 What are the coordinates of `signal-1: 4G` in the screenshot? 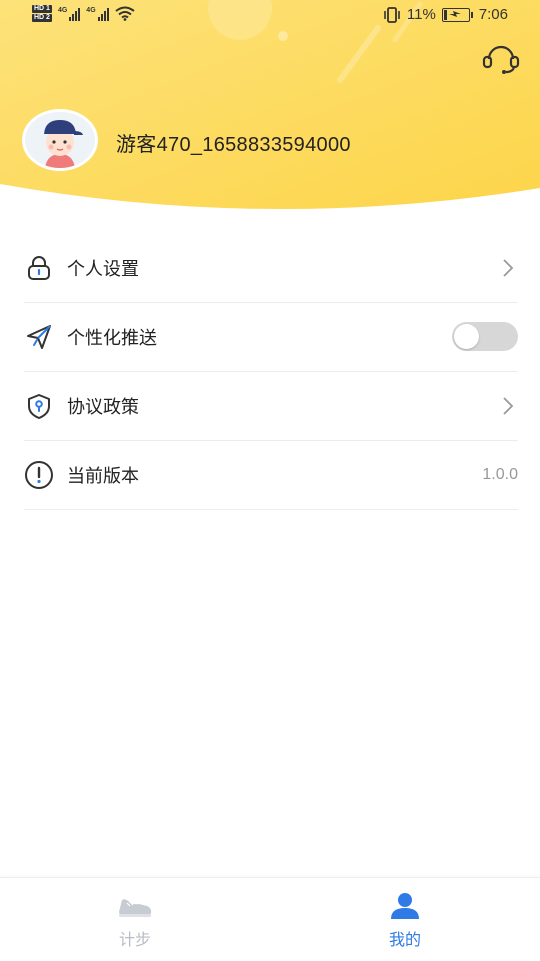 It's located at (69, 13).